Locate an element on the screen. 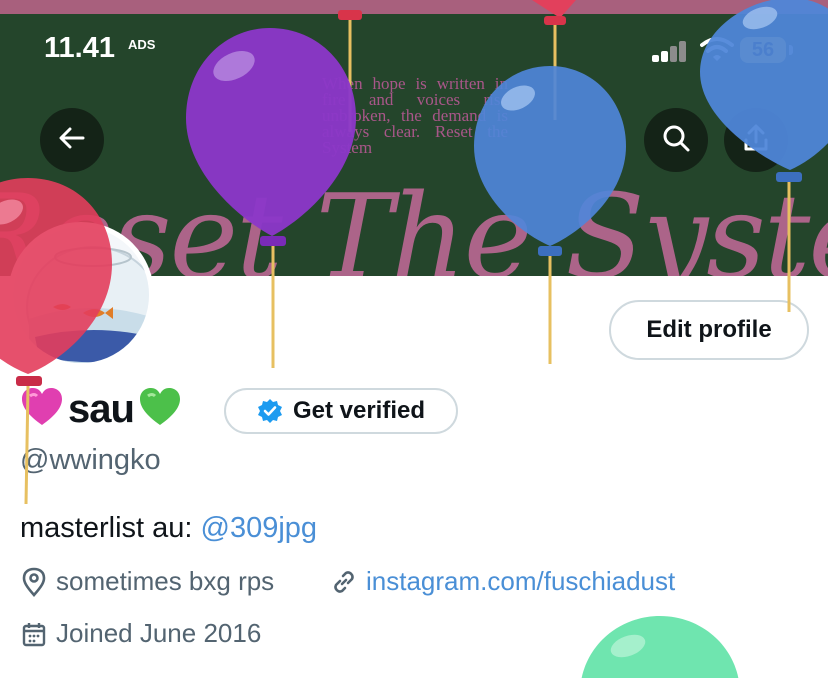 The height and width of the screenshot is (678, 828). back-arrow-icon is located at coordinates (72, 140).